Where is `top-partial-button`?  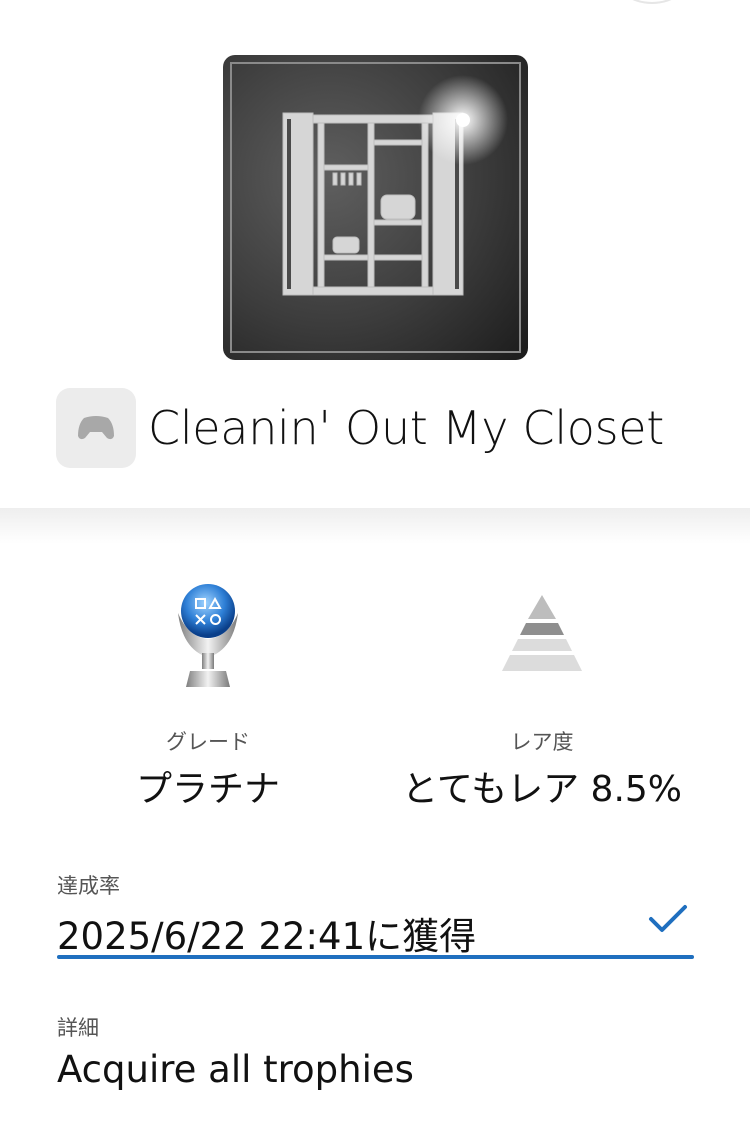 top-partial-button is located at coordinates (652, 2).